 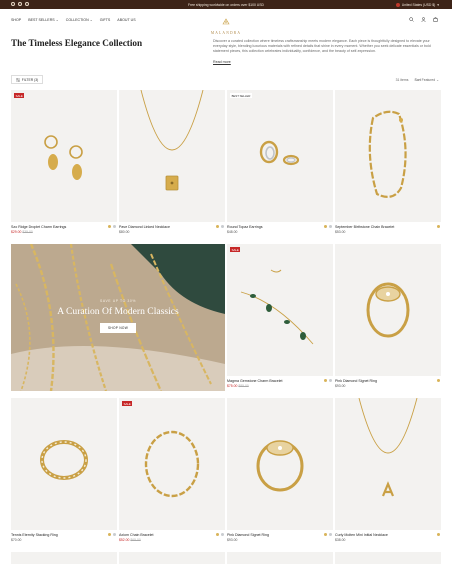 I want to click on product-count: 31 items, so click(x=402, y=80).